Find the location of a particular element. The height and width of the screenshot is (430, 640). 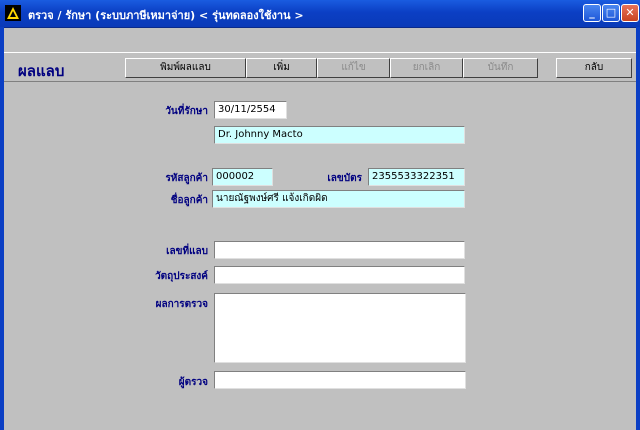

examiner-field is located at coordinates (340, 380).